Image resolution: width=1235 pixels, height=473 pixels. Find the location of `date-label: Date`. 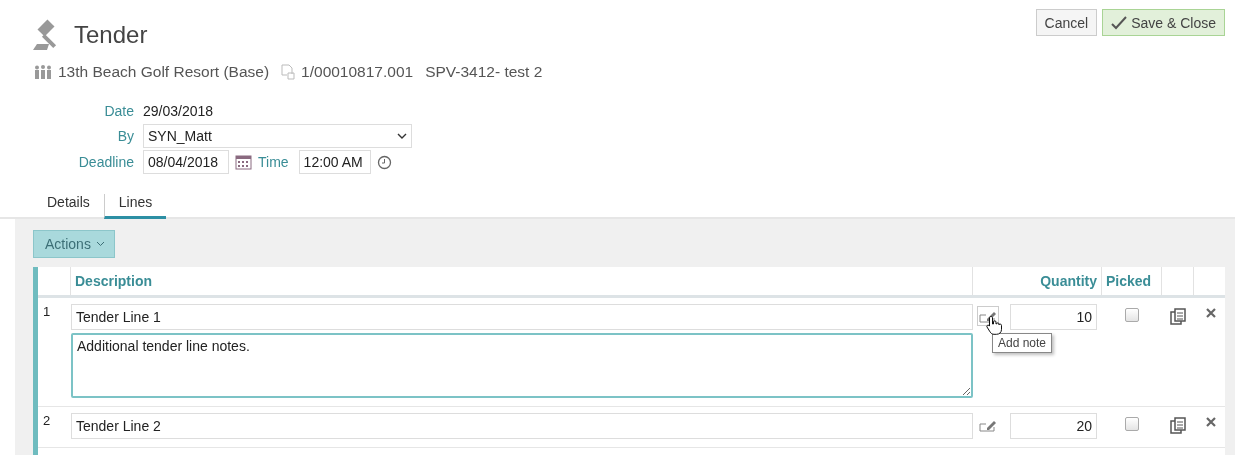

date-label: Date is located at coordinates (118, 111).